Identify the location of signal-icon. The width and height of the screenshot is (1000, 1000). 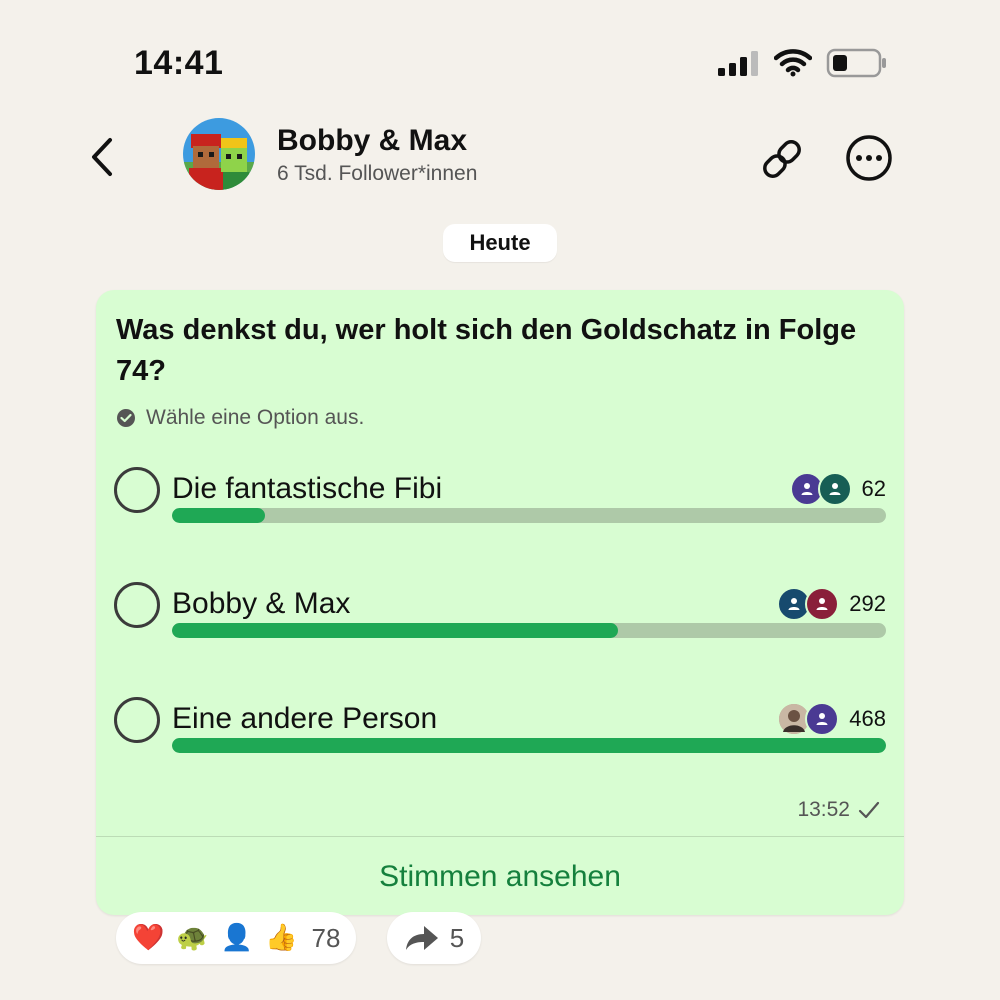
(738, 63).